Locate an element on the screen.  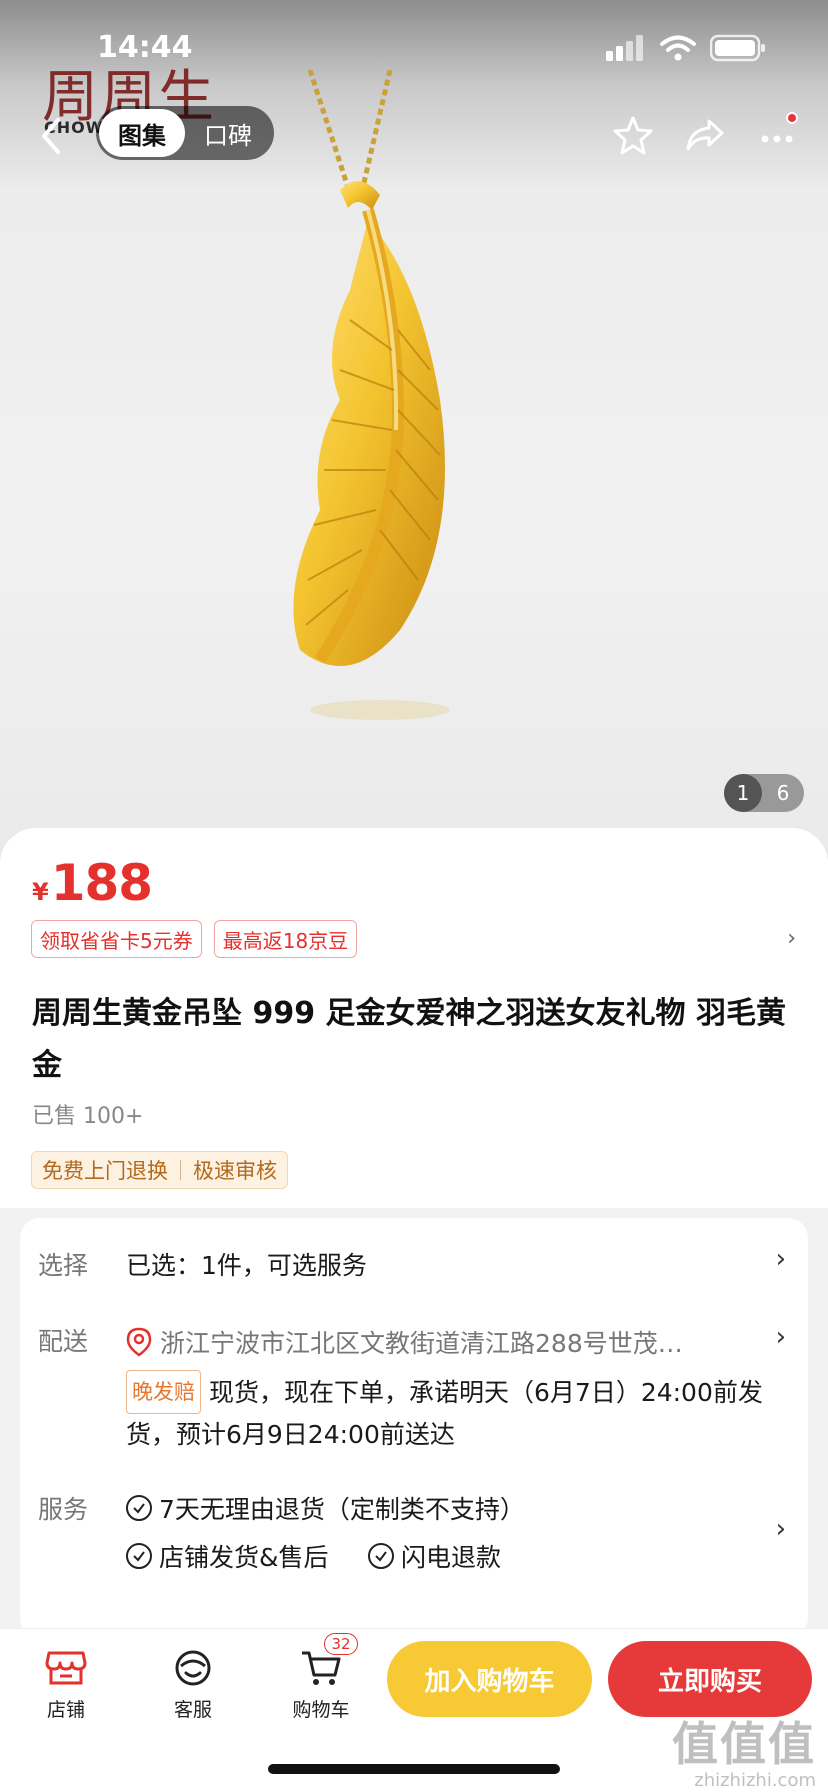
service-tags: 免费上门退换 极速审核 is located at coordinates (159, 1170).